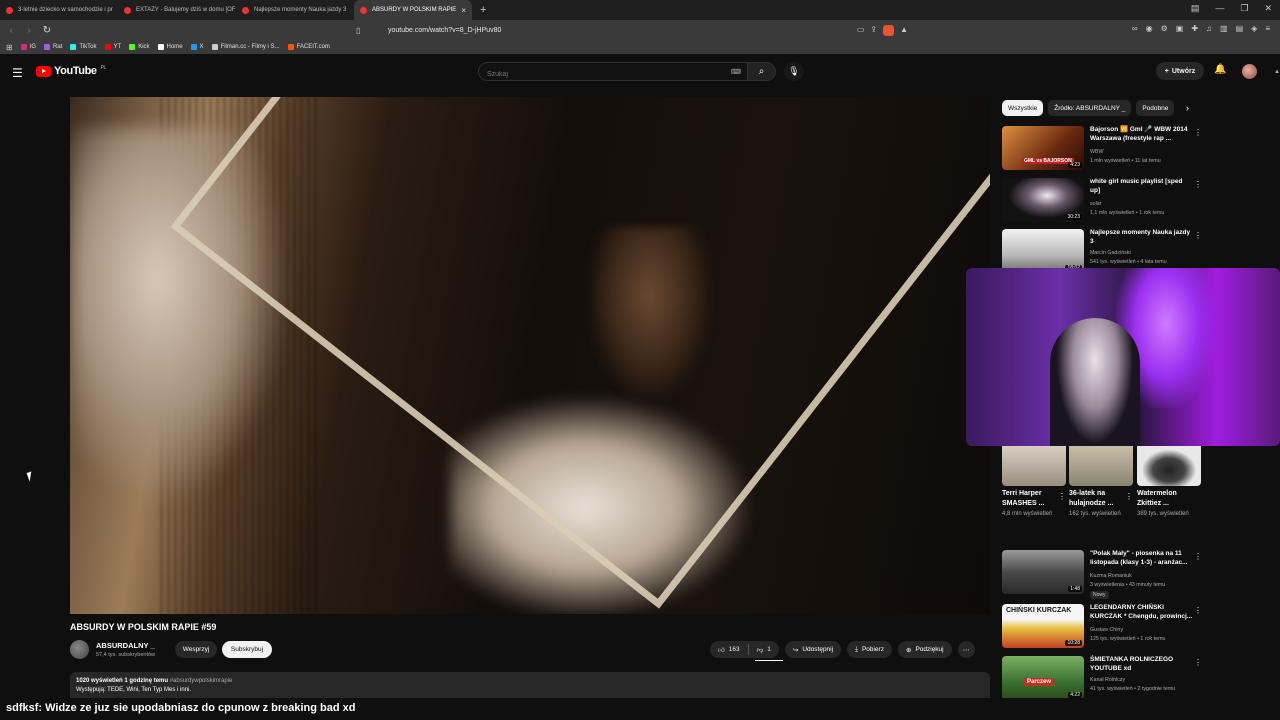 This screenshot has width=1280, height=720. I want to click on channel-avatar, so click(79, 649).